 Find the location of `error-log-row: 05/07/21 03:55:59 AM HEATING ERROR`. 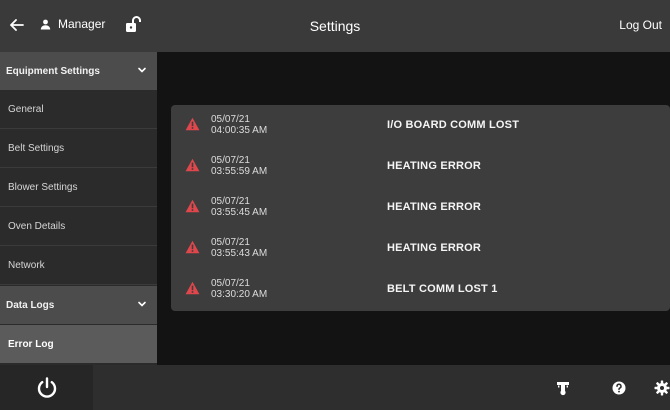

error-log-row: 05/07/21 03:55:59 AM HEATING ERROR is located at coordinates (420, 166).